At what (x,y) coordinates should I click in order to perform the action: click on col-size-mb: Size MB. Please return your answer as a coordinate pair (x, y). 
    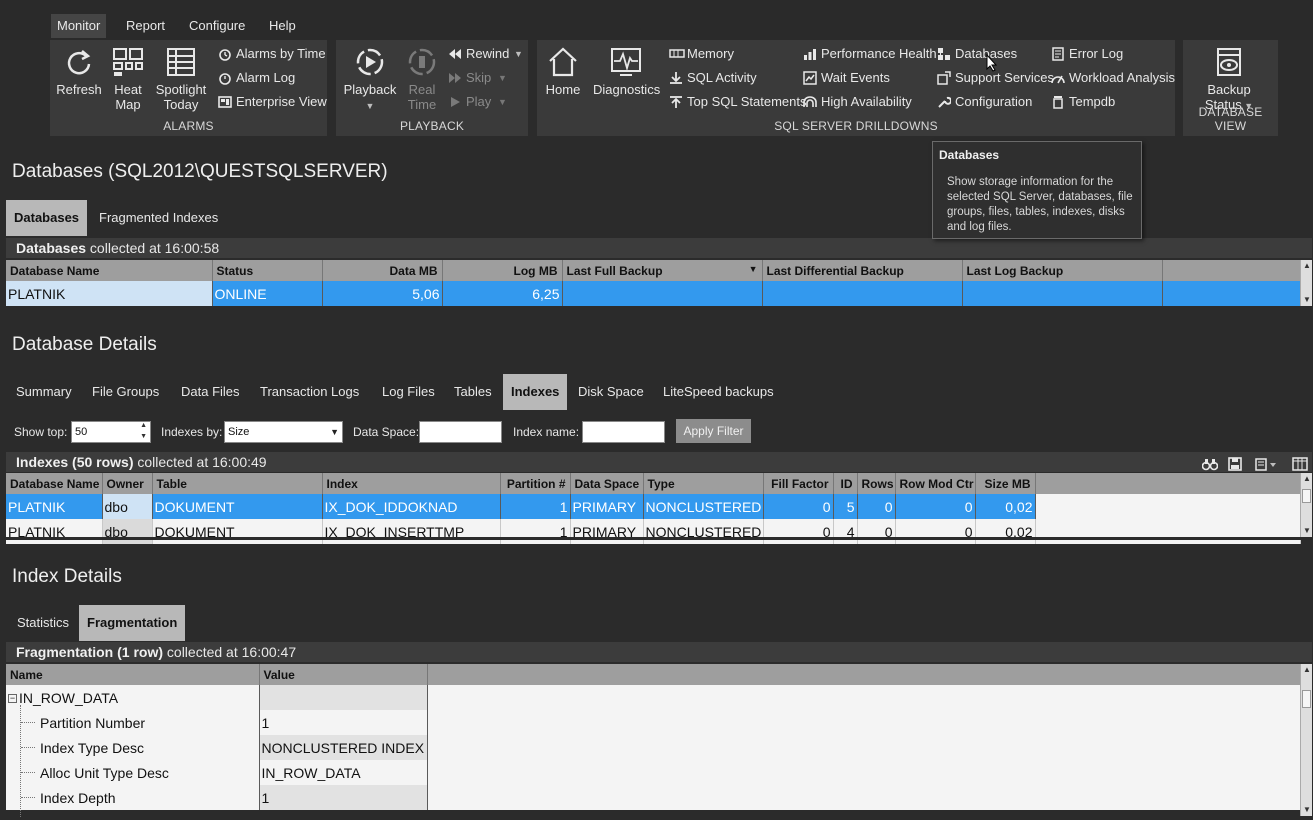
    Looking at the image, I should click on (1005, 483).